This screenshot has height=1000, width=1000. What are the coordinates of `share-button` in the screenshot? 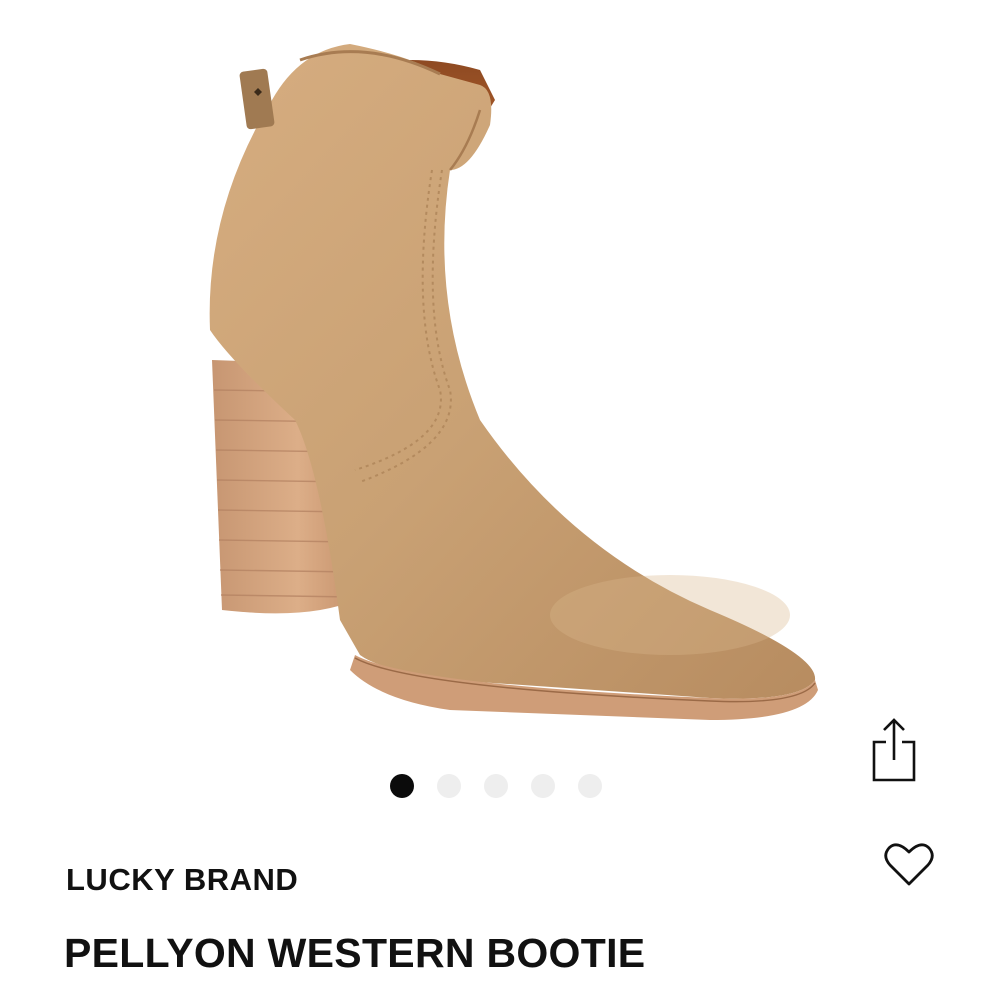 It's located at (894, 749).